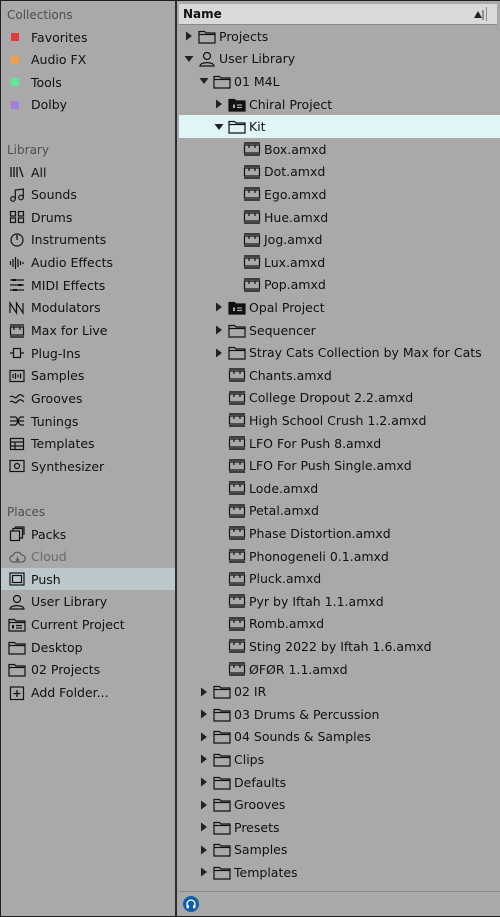  Describe the element at coordinates (88, 647) in the screenshot. I see `places-item-desktop: Desktop` at that location.